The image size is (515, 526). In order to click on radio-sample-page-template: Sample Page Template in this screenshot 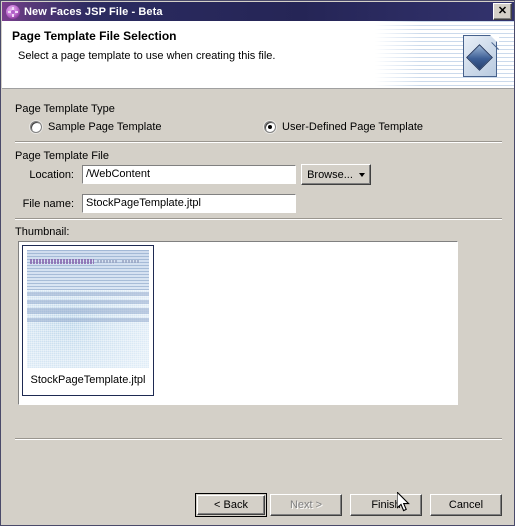, I will do `click(96, 127)`.